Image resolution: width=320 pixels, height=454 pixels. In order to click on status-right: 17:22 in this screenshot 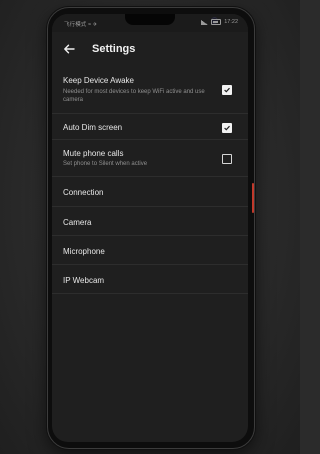, I will do `click(219, 22)`.